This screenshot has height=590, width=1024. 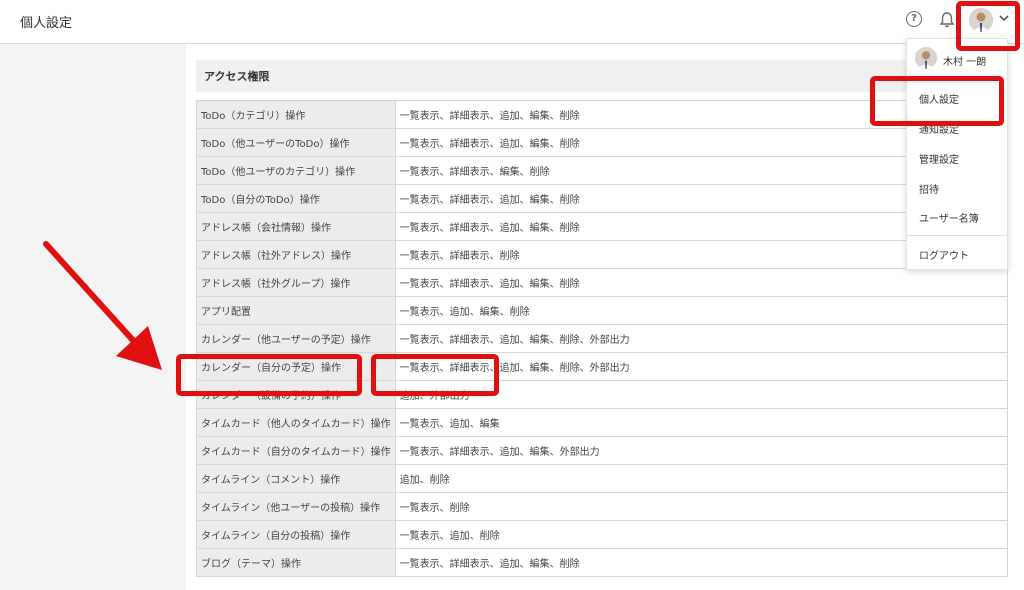 I want to click on highlight-avatar-box, so click(x=988, y=26).